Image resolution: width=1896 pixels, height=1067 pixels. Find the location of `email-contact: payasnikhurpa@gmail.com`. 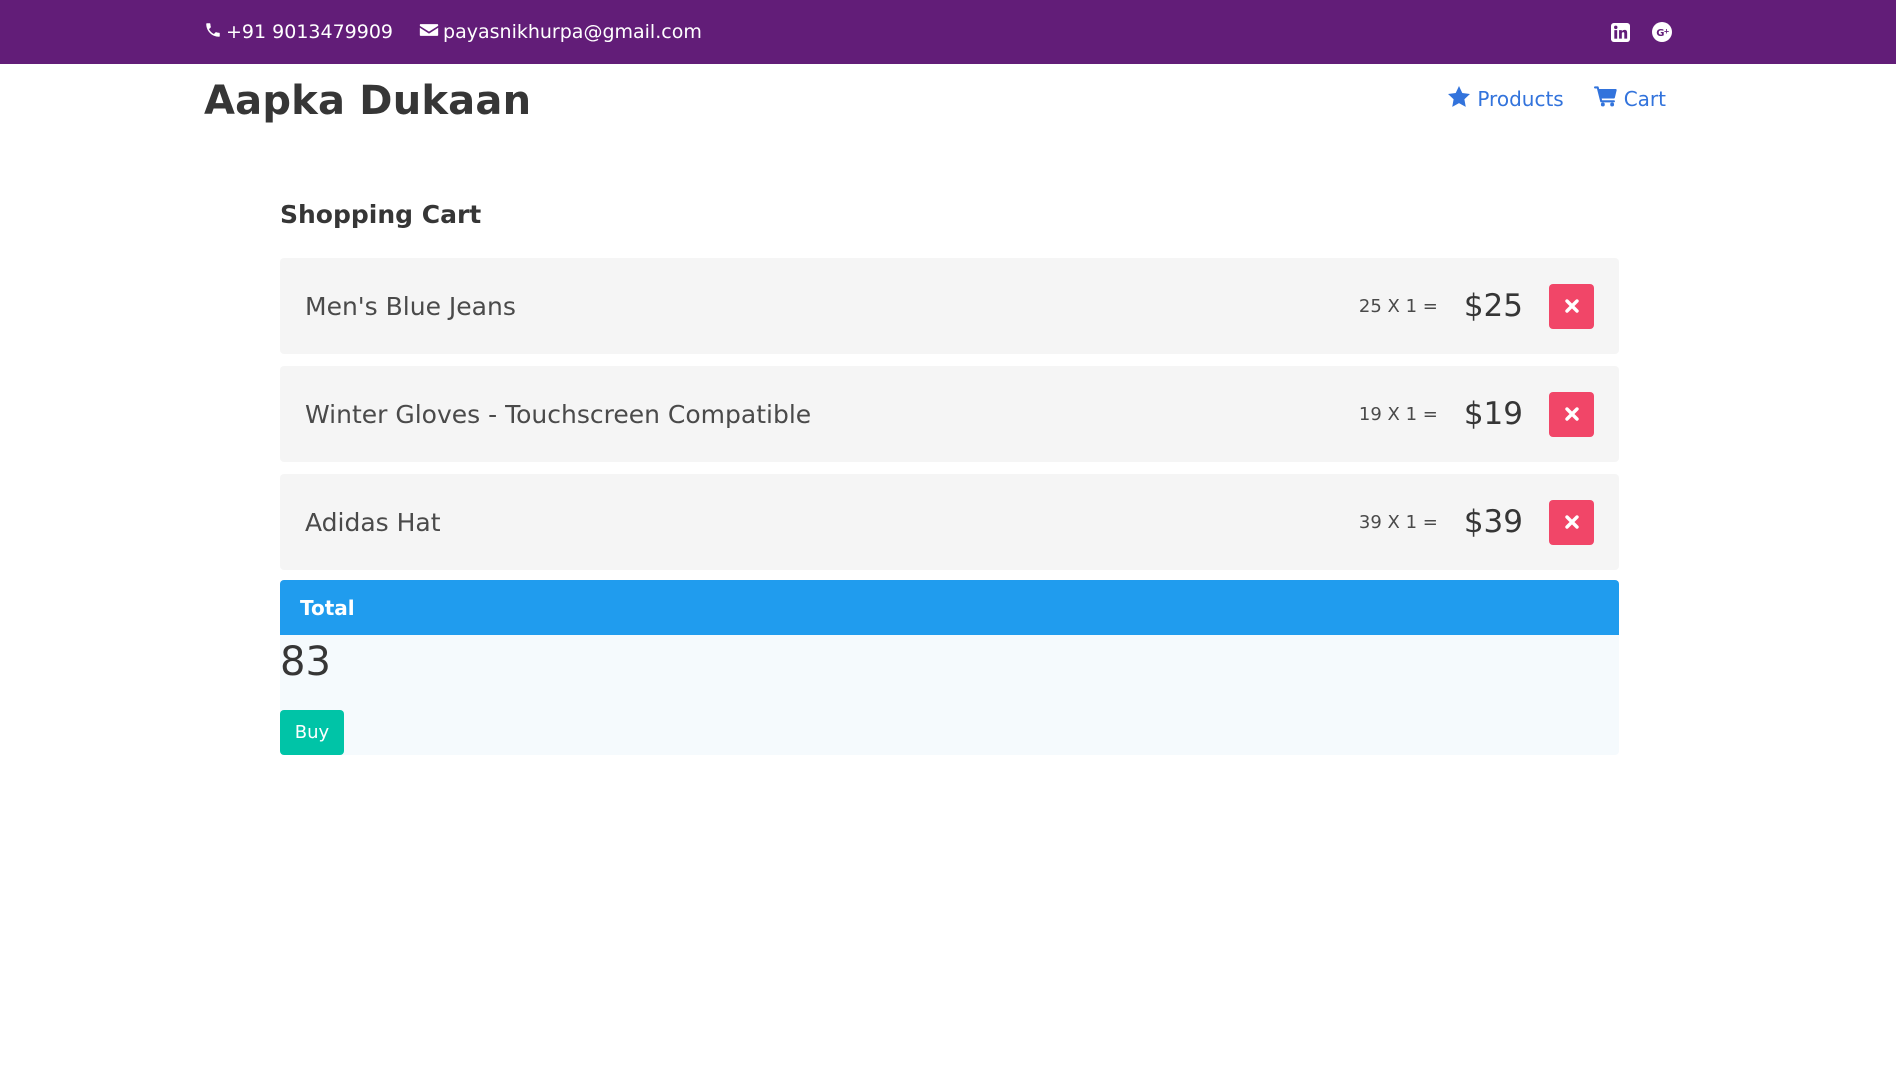

email-contact: payasnikhurpa@gmail.com is located at coordinates (560, 32).